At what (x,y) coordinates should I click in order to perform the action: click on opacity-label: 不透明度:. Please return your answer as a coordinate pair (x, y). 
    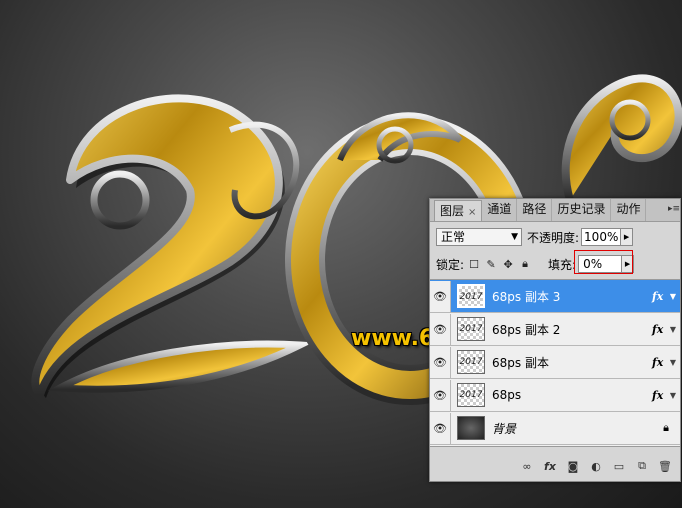
    Looking at the image, I should click on (553, 237).